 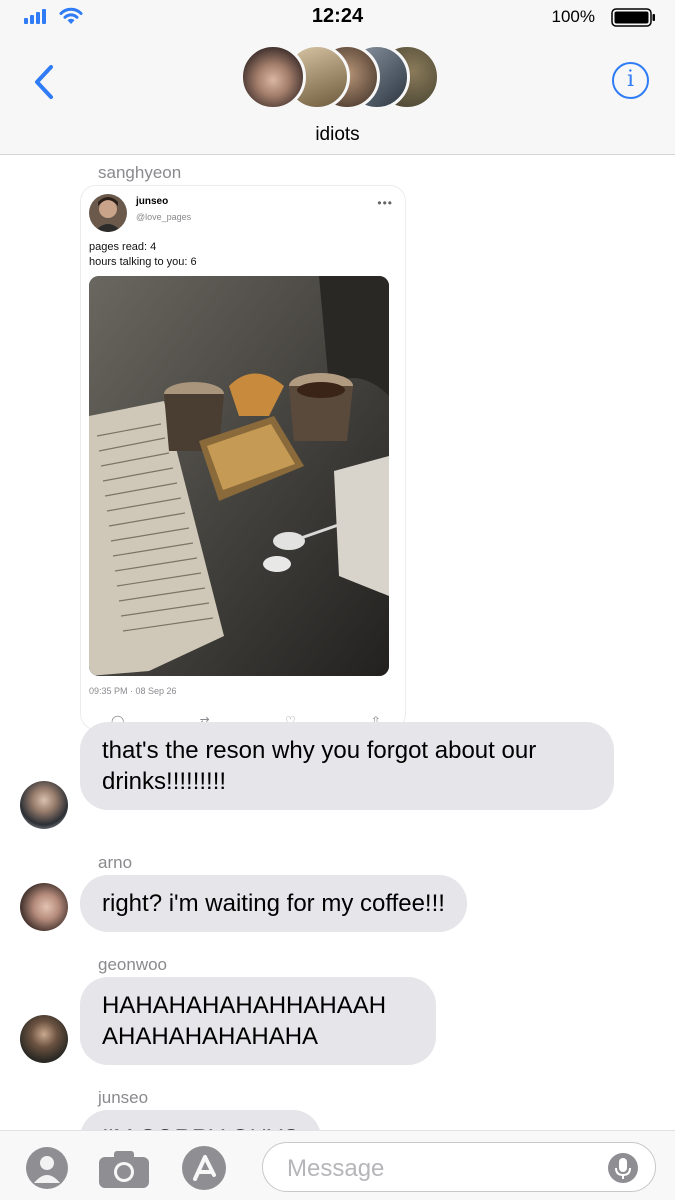 I want to click on battery-percentage: 100%, so click(x=573, y=16).